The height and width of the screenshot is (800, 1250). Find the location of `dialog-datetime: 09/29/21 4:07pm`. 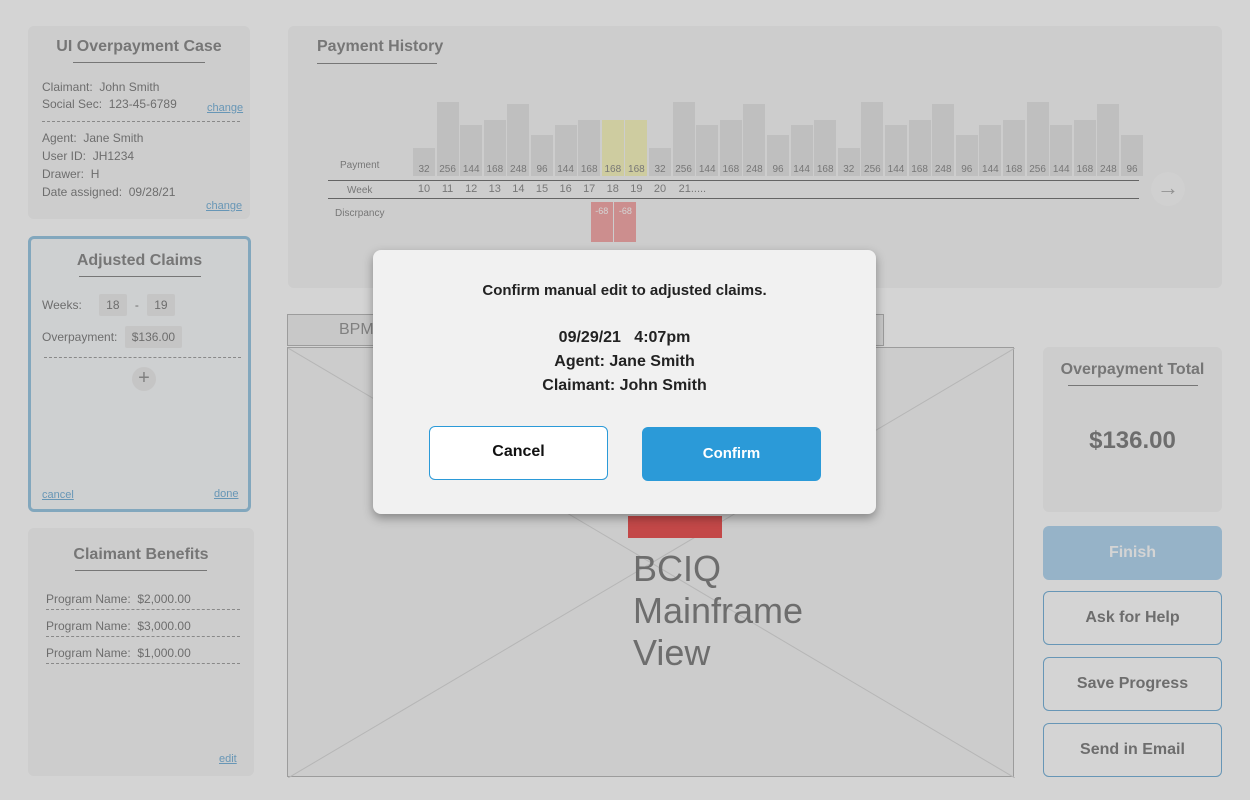

dialog-datetime: 09/29/21 4:07pm is located at coordinates (624, 337).